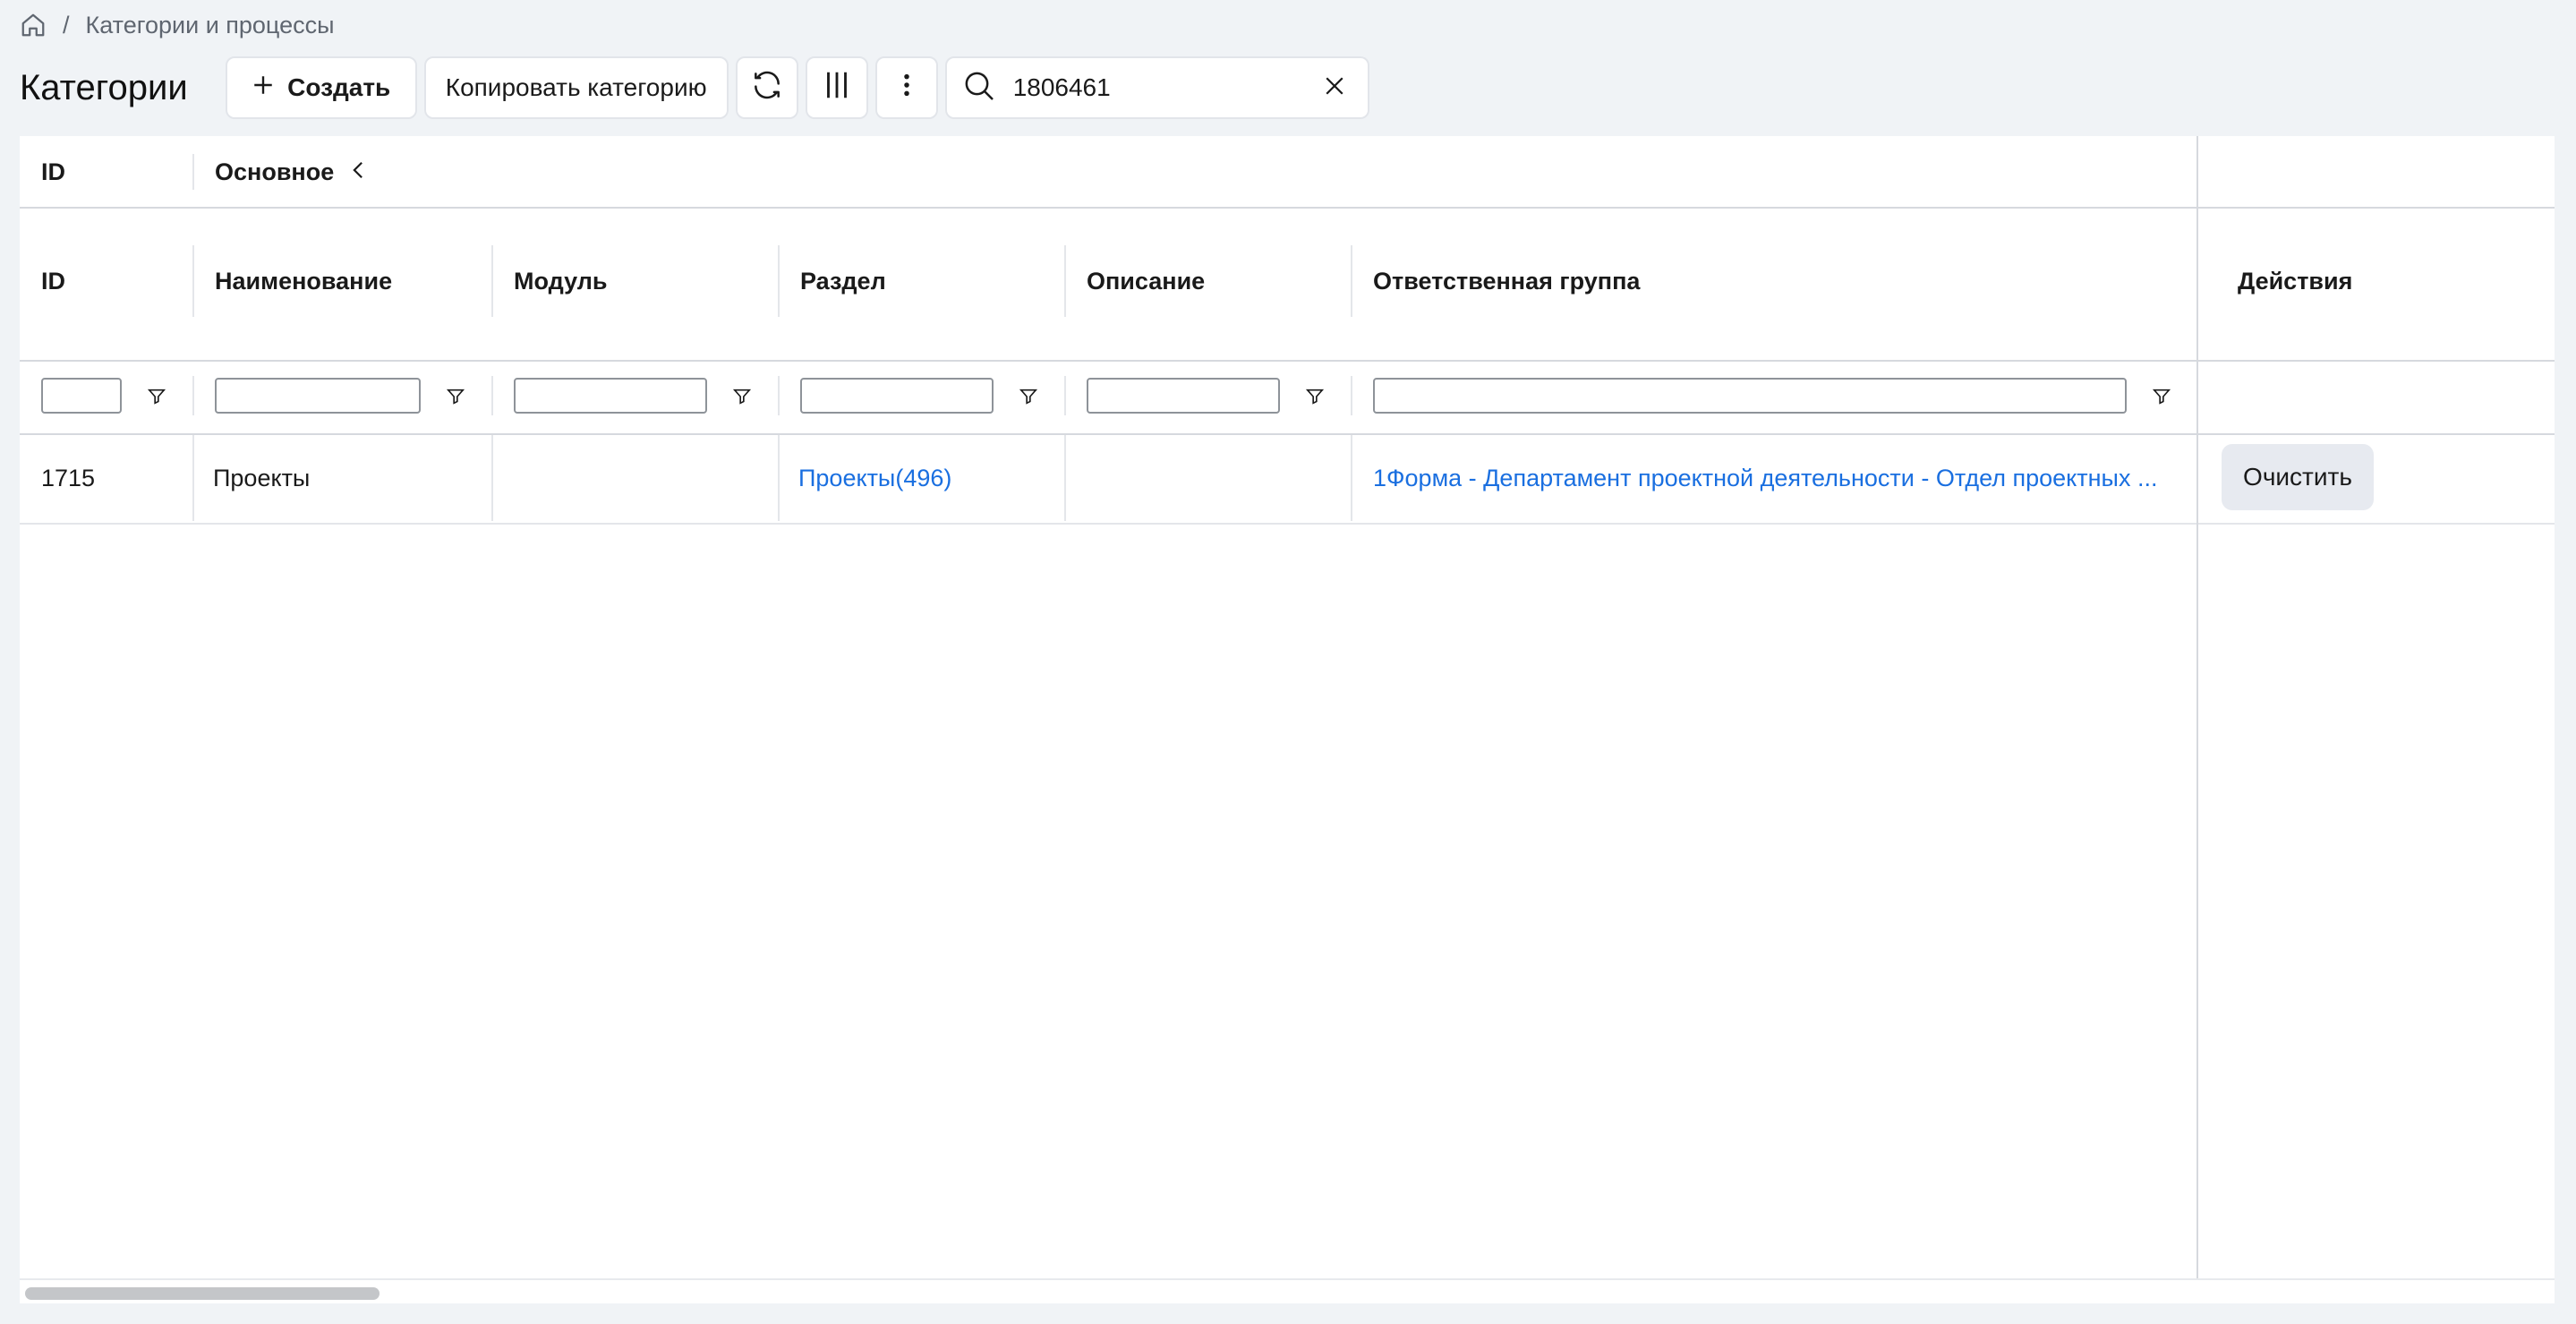 The height and width of the screenshot is (1324, 2576). I want to click on column-header-module: Модуль, so click(635, 281).